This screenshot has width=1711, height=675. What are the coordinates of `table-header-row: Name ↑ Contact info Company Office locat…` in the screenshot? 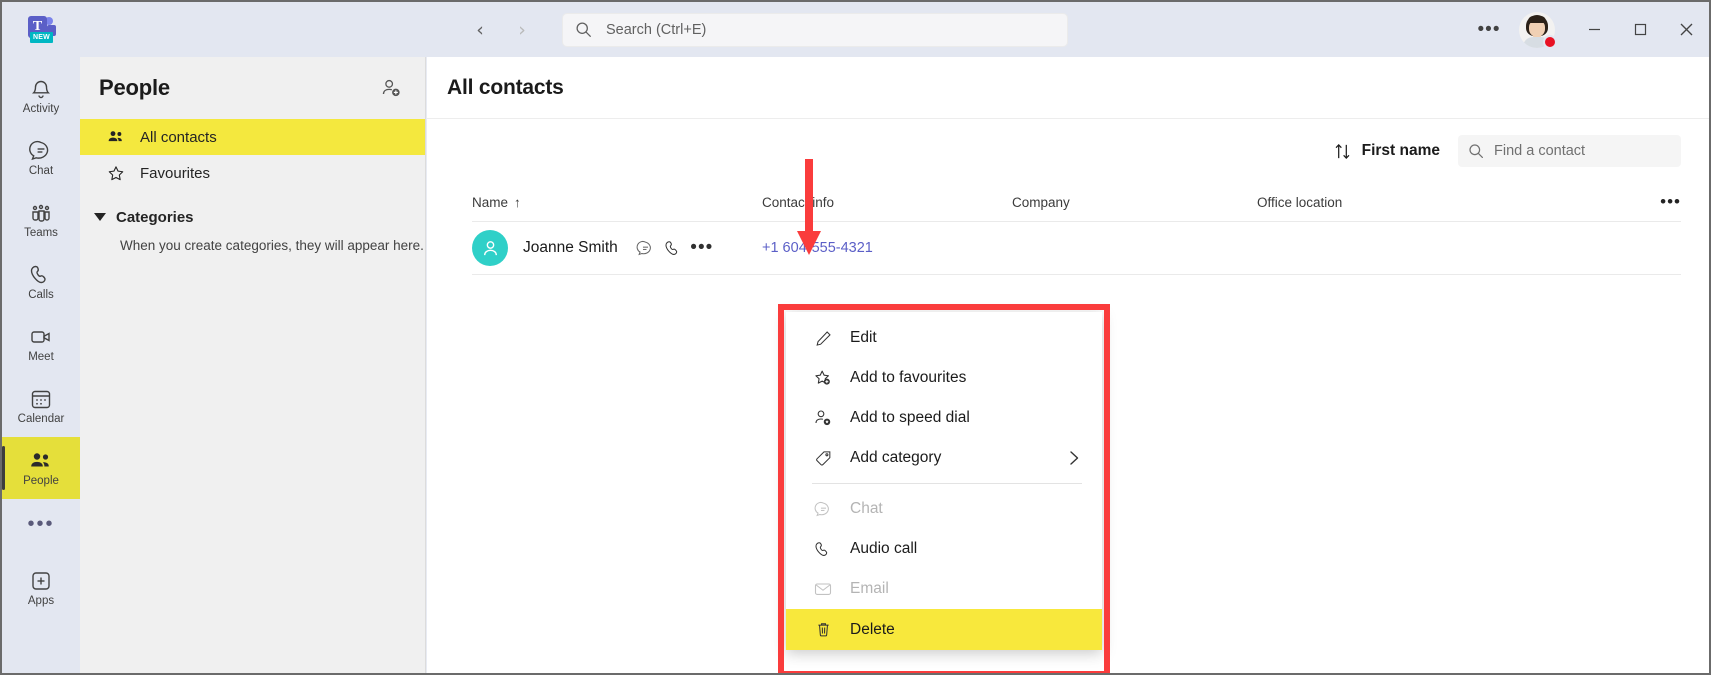 It's located at (1076, 202).